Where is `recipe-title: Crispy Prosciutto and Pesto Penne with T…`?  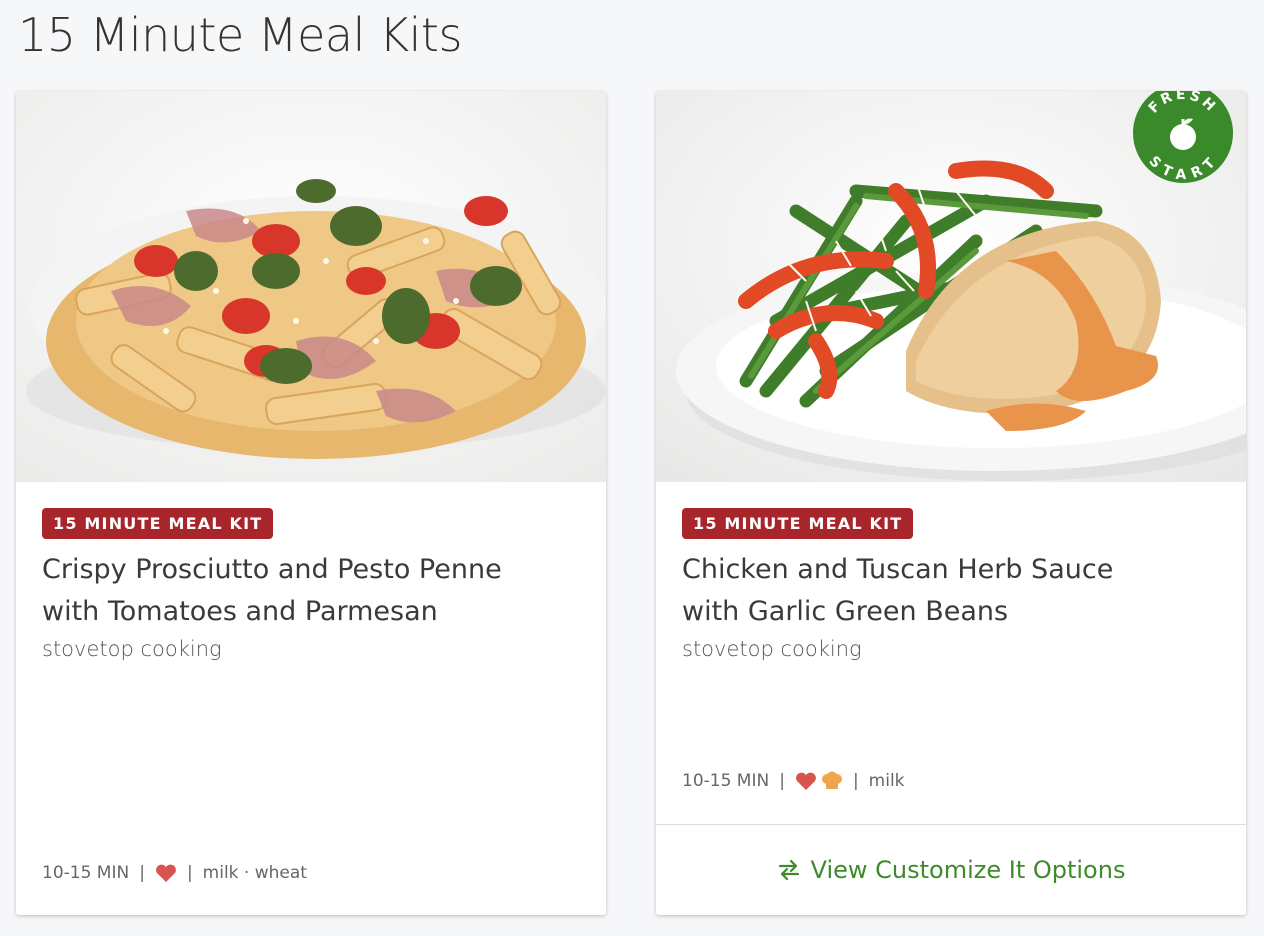 recipe-title: Crispy Prosciutto and Pesto Penne with T… is located at coordinates (312, 591).